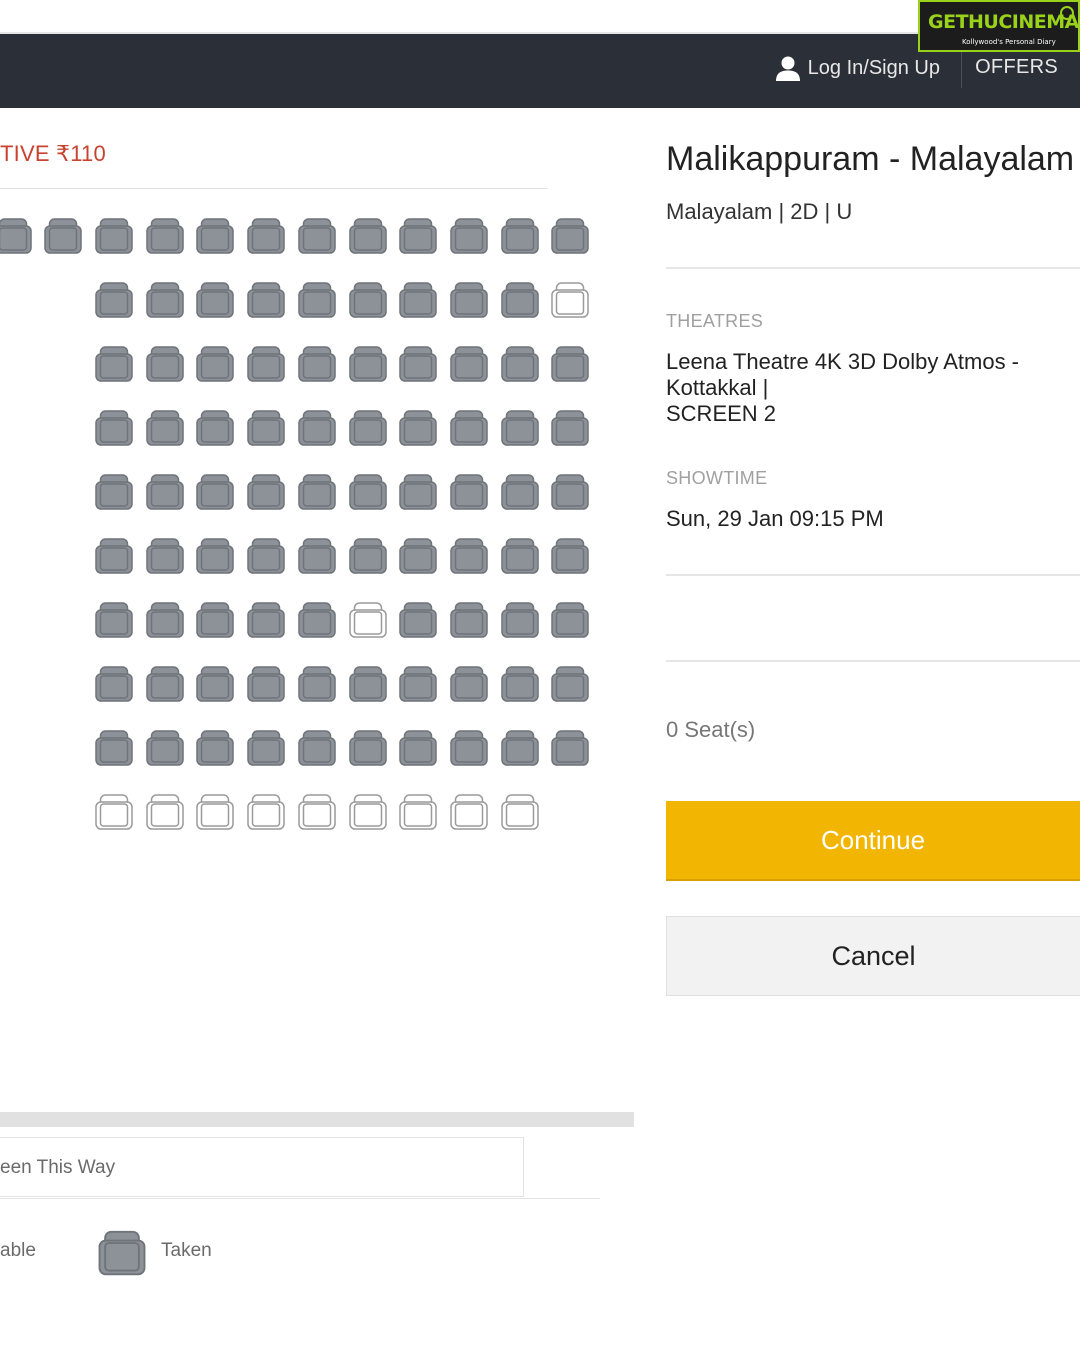 The width and height of the screenshot is (1080, 1350). What do you see at coordinates (873, 956) in the screenshot?
I see `cancel-button: Cancel` at bounding box center [873, 956].